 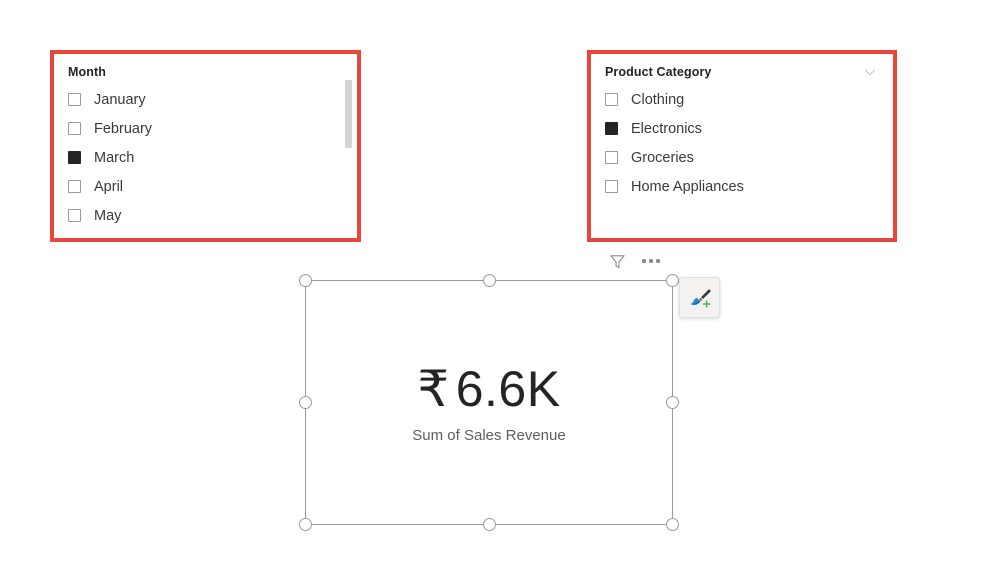 I want to click on currency-symbol: ₹, so click(x=433, y=388).